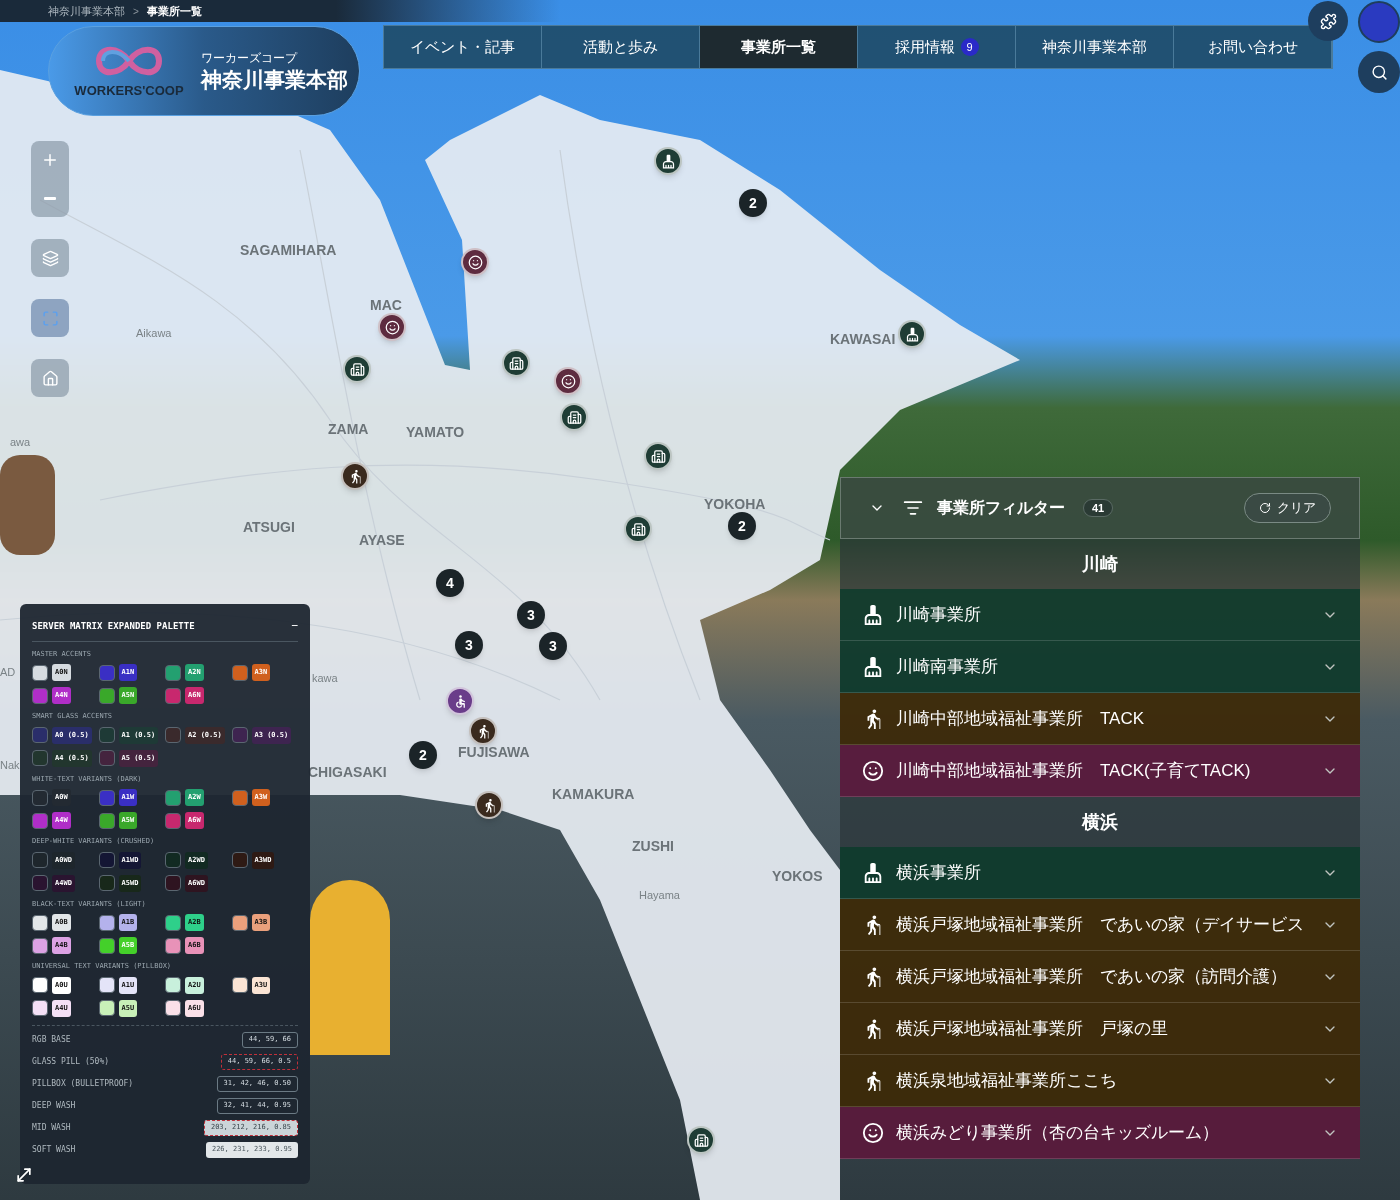  What do you see at coordinates (325, 678) in the screenshot?
I see `map-place-label: kawa` at bounding box center [325, 678].